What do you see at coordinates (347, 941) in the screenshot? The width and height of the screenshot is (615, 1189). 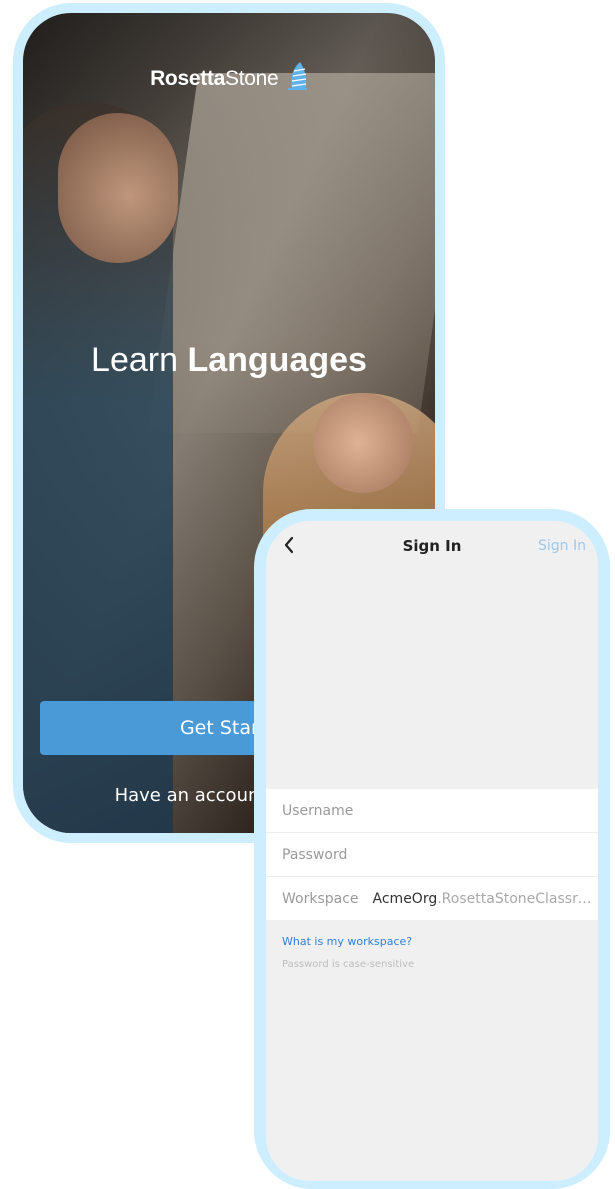 I see `what-is-my-workspace-link: What is my workspace?` at bounding box center [347, 941].